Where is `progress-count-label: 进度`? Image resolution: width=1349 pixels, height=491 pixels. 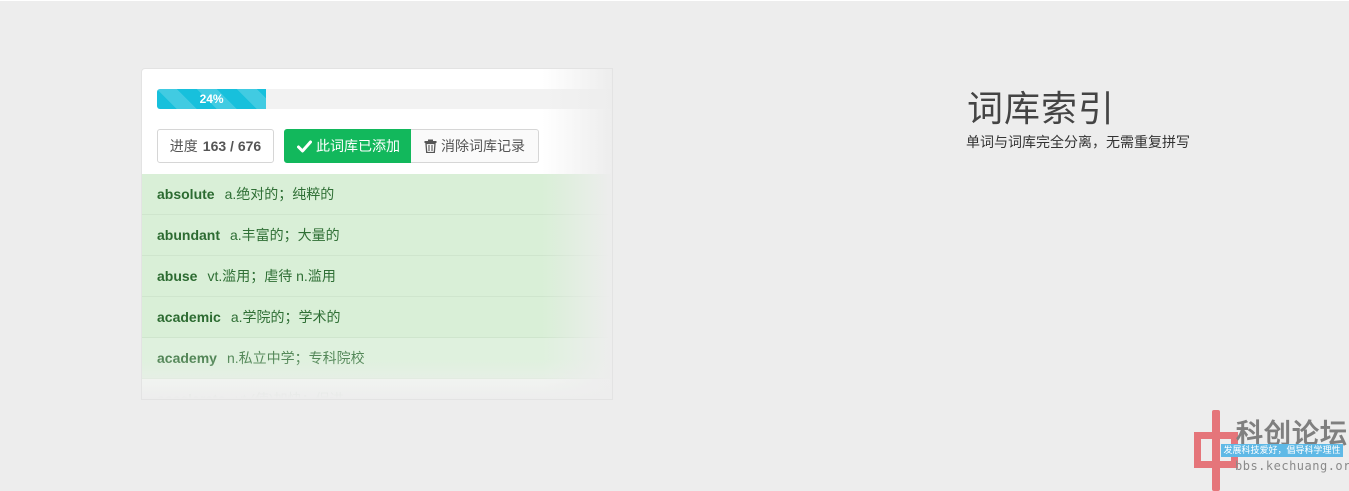 progress-count-label: 进度 is located at coordinates (183, 146).